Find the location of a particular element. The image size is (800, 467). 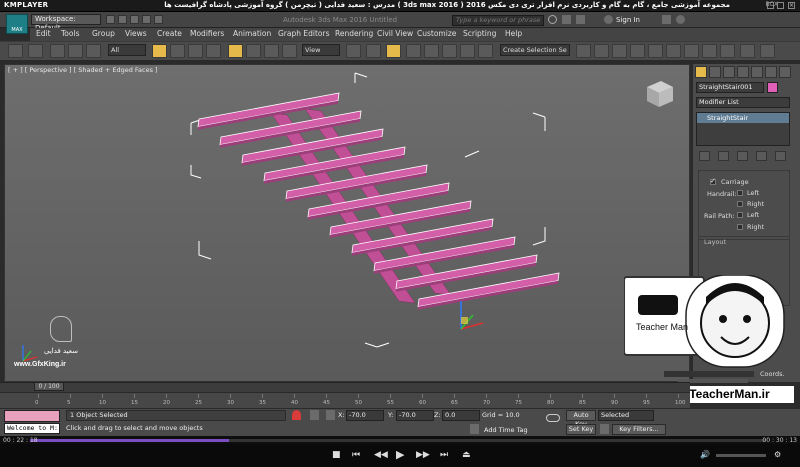

carriage-checkbox is located at coordinates (713, 181).